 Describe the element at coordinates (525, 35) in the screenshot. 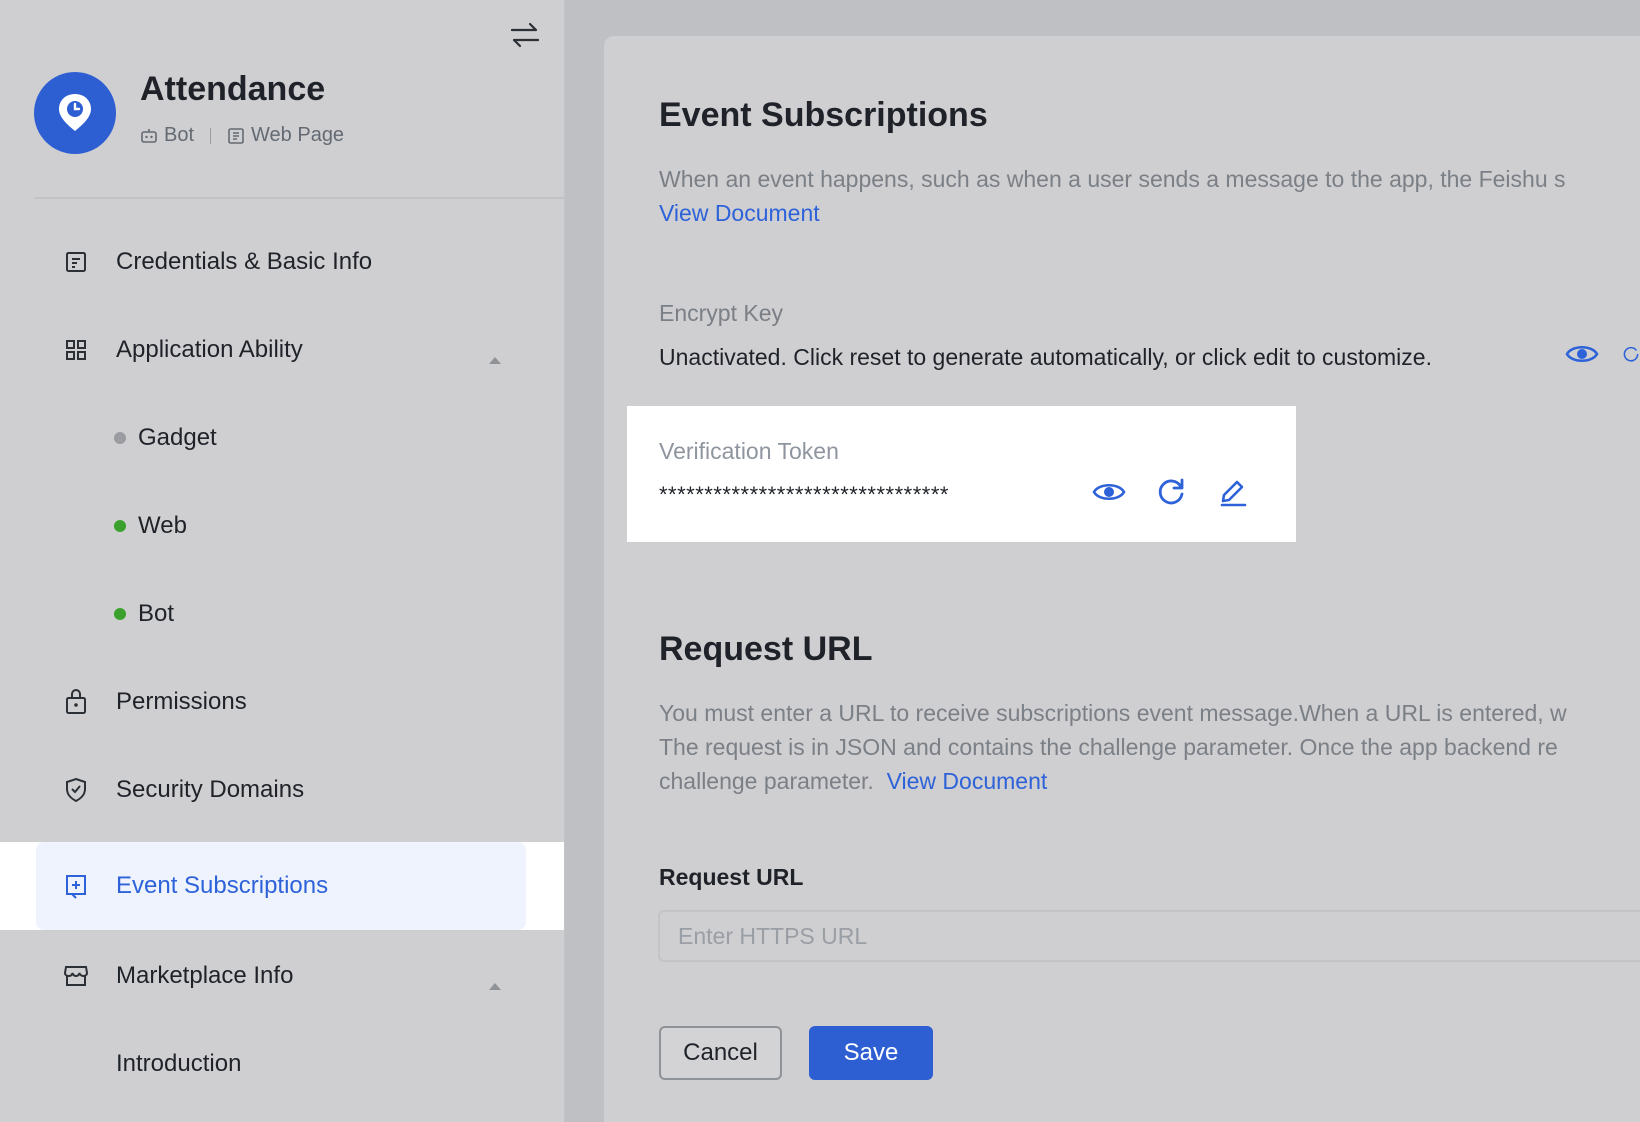

I see `swap-arrows-icon` at that location.